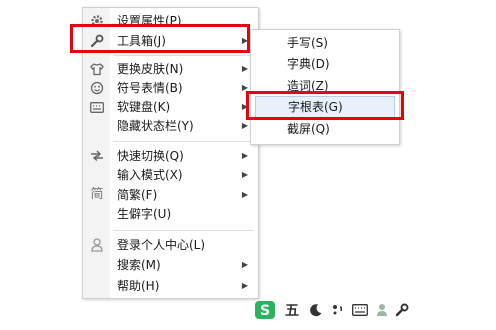 This screenshot has height=330, width=496. I want to click on shirt-icon, so click(97, 69).